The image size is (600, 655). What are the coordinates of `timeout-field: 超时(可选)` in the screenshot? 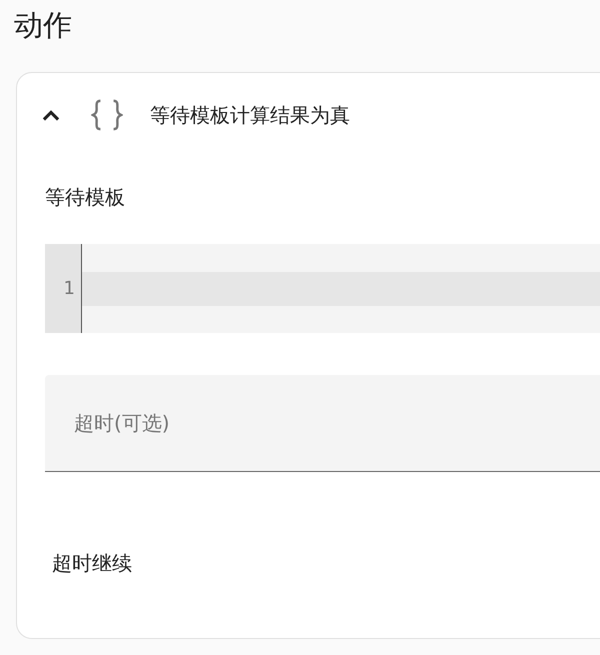 It's located at (322, 423).